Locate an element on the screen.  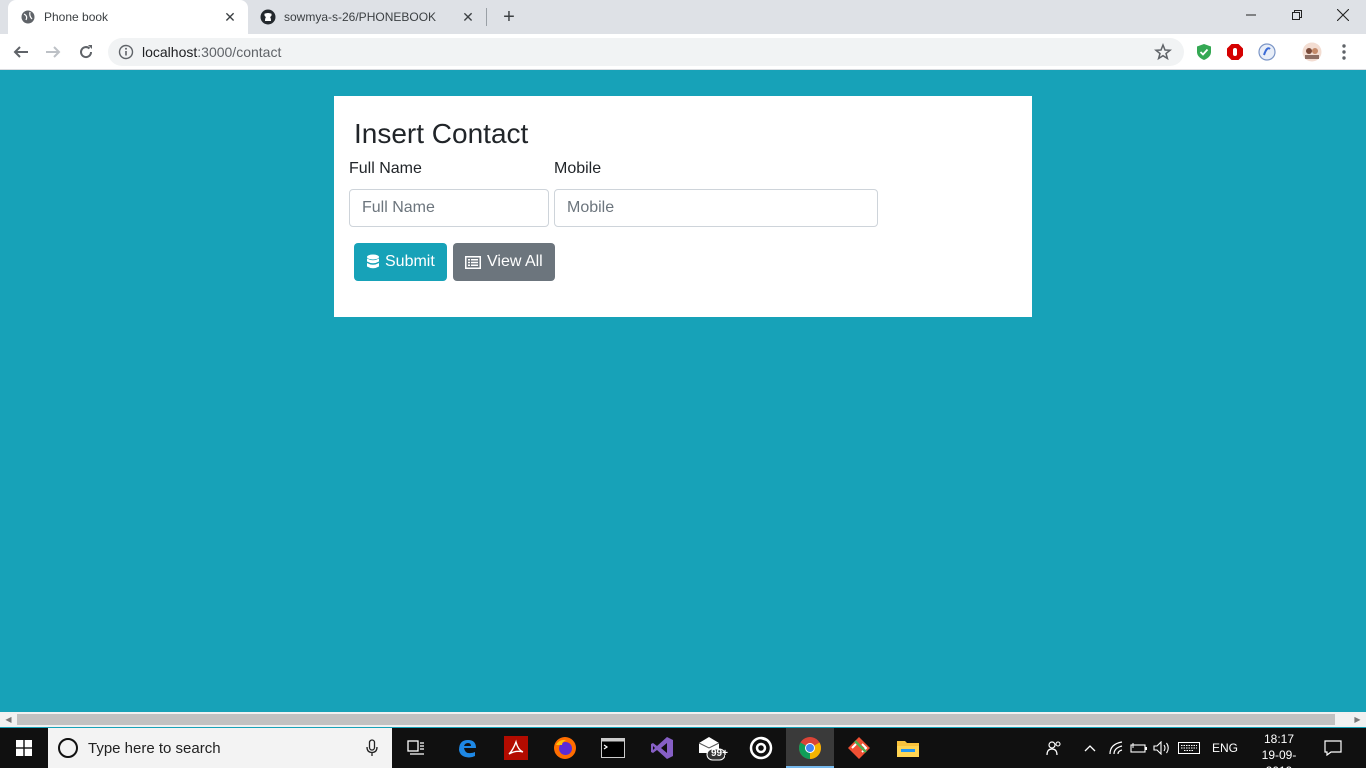
horizontal-scrollbar: ◀ ▶ is located at coordinates (683, 719).